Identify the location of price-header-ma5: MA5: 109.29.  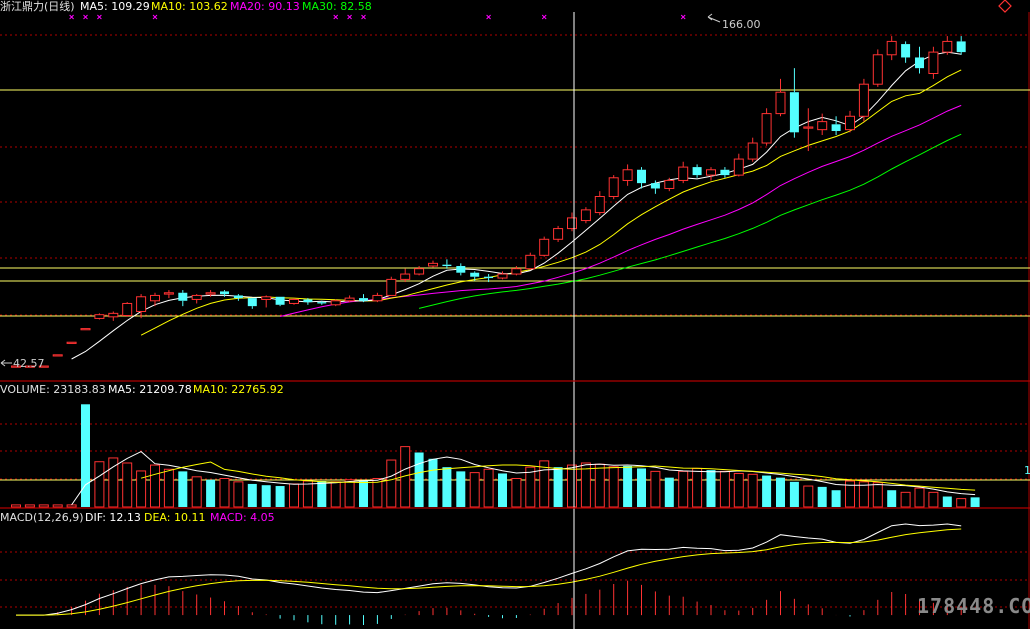
(115, 6).